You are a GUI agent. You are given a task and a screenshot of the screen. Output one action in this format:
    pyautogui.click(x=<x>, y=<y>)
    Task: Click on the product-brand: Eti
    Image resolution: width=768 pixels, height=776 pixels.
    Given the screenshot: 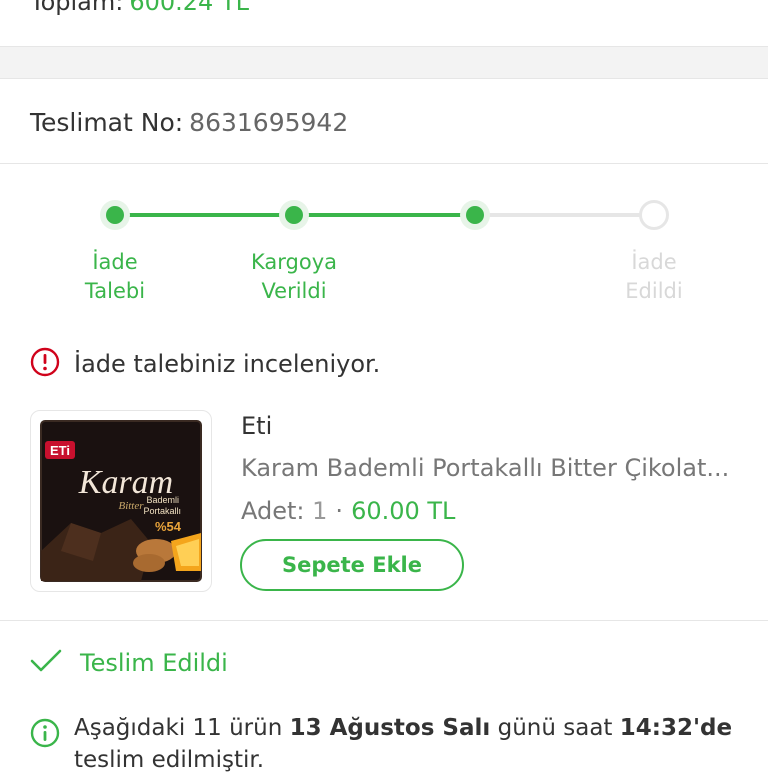 What is the action you would take?
    pyautogui.click(x=257, y=426)
    